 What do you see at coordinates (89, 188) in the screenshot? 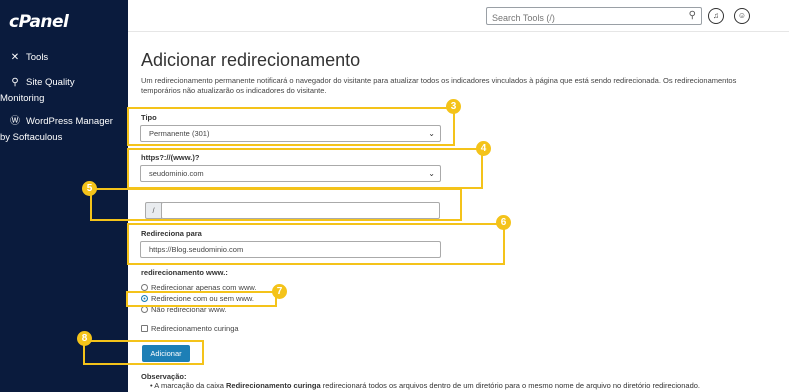
I see `badge-5: 5` at bounding box center [89, 188].